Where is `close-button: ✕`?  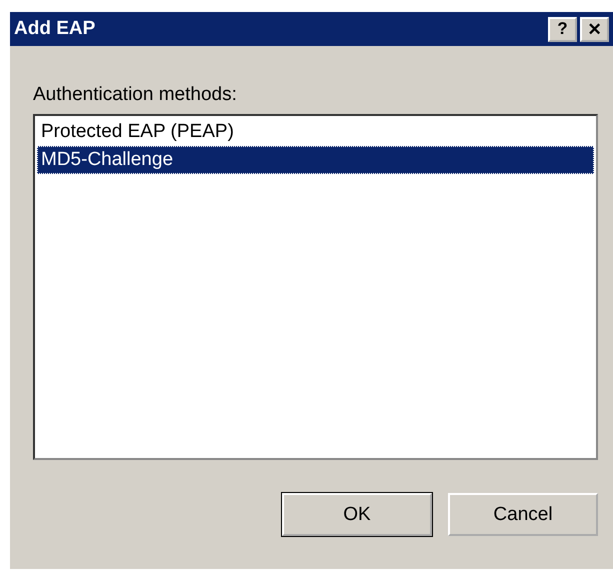
close-button: ✕ is located at coordinates (594, 29).